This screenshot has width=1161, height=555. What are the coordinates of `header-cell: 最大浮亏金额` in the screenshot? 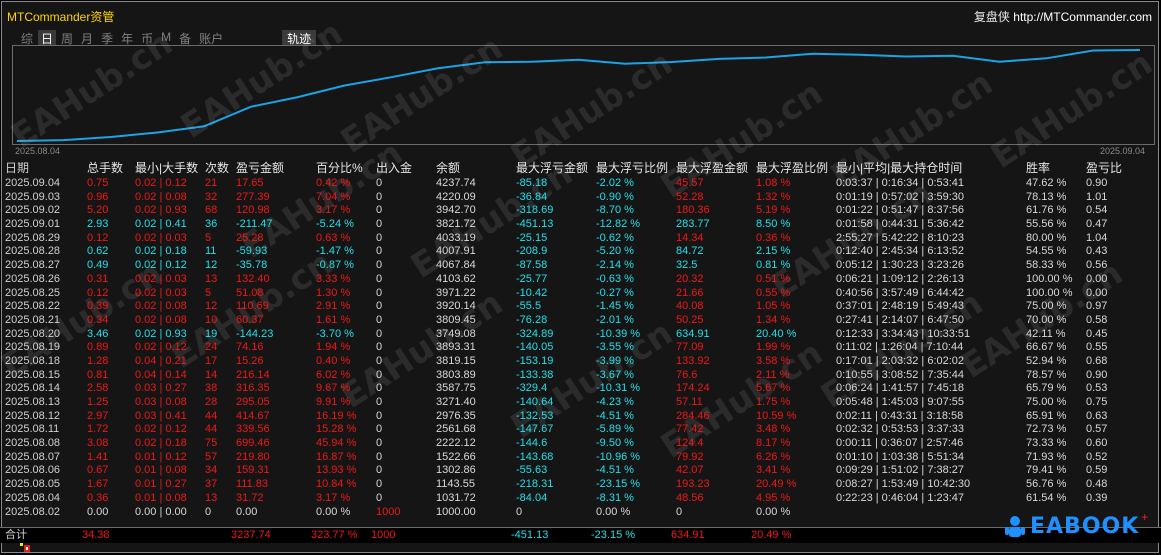 It's located at (552, 168).